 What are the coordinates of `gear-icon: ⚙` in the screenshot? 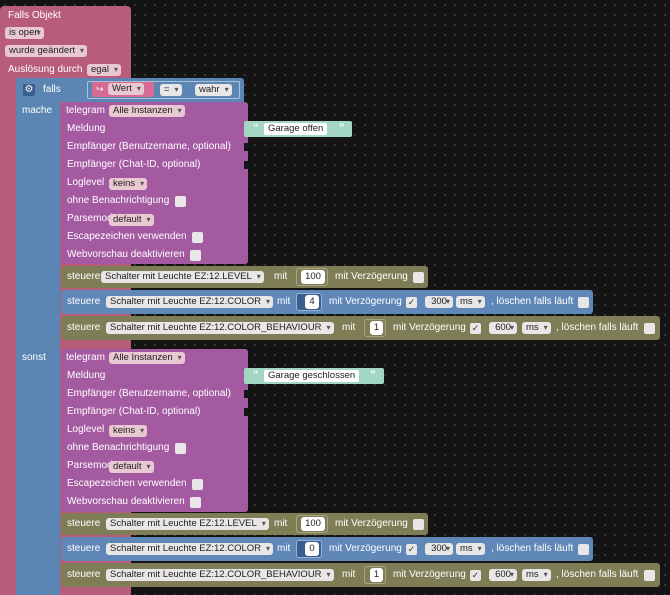 It's located at (29, 90).